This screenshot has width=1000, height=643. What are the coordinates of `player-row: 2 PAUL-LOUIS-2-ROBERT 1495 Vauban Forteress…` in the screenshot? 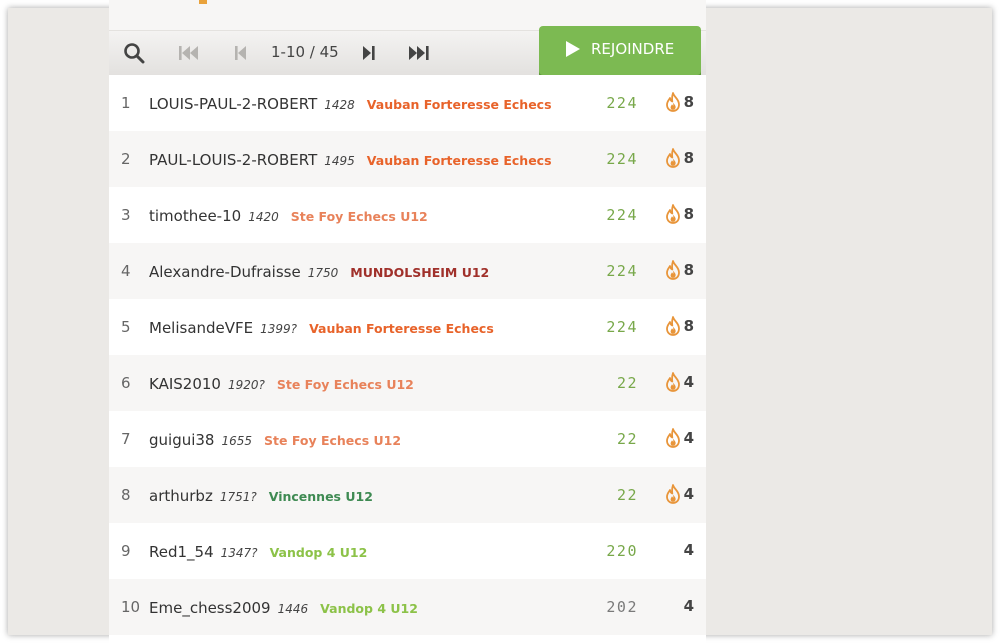 It's located at (407, 159).